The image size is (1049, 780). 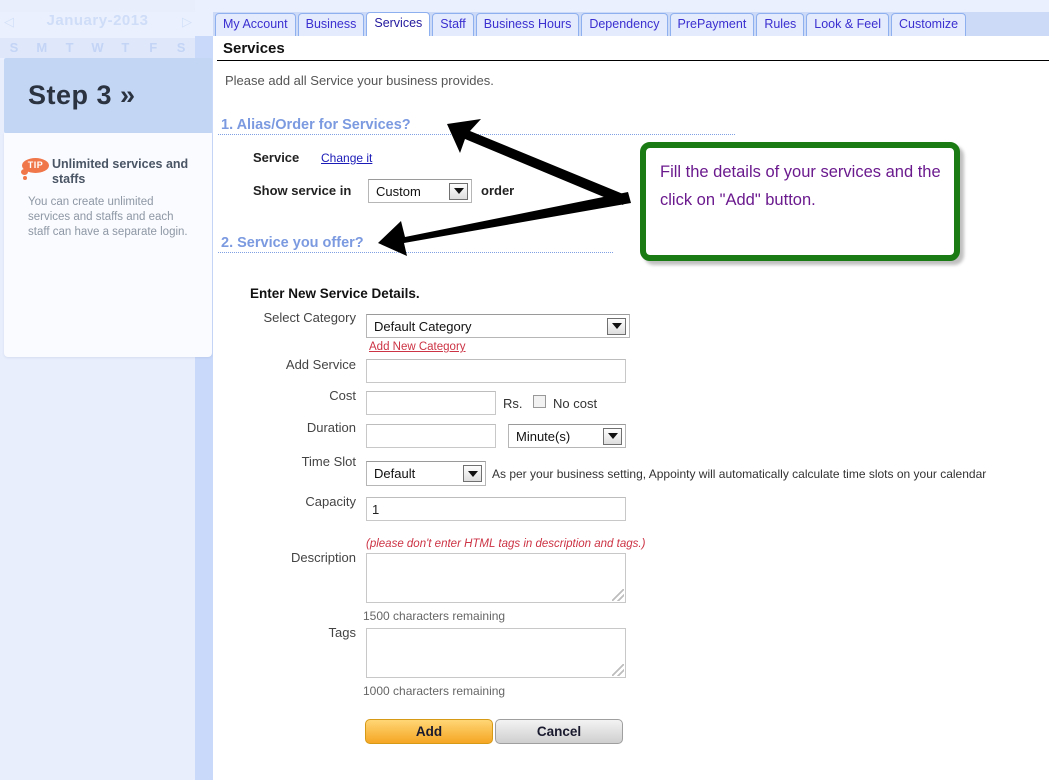 What do you see at coordinates (496, 371) in the screenshot?
I see `add-service-input` at bounding box center [496, 371].